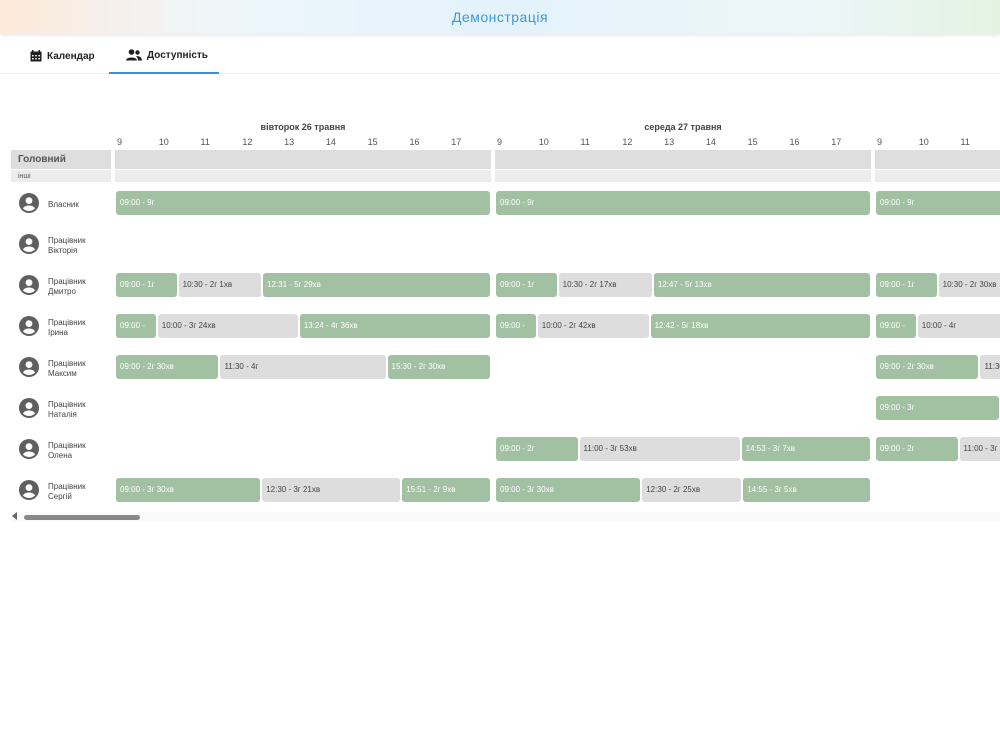 The width and height of the screenshot is (1000, 751). Describe the element at coordinates (761, 285) in the screenshot. I see `busy-slot: 12:47 - 5г 13хв` at that location.